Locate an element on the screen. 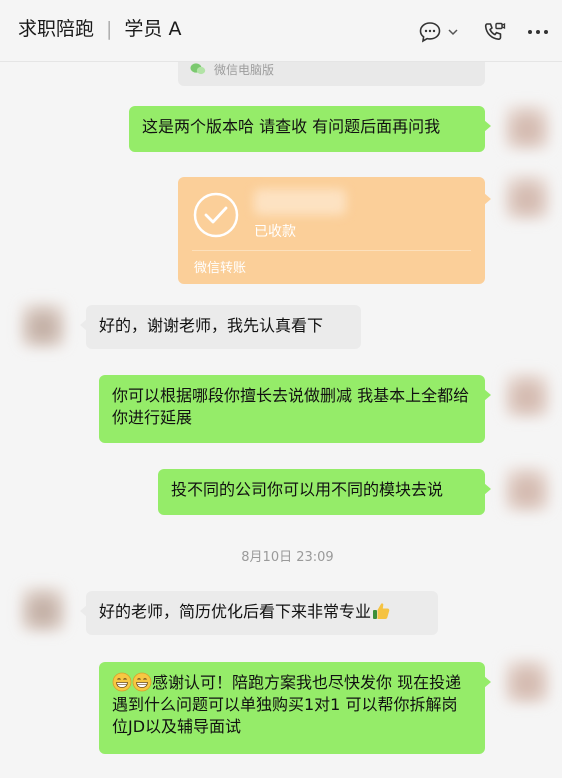 The image size is (562, 778). transfer-status: 已收款 is located at coordinates (275, 232).